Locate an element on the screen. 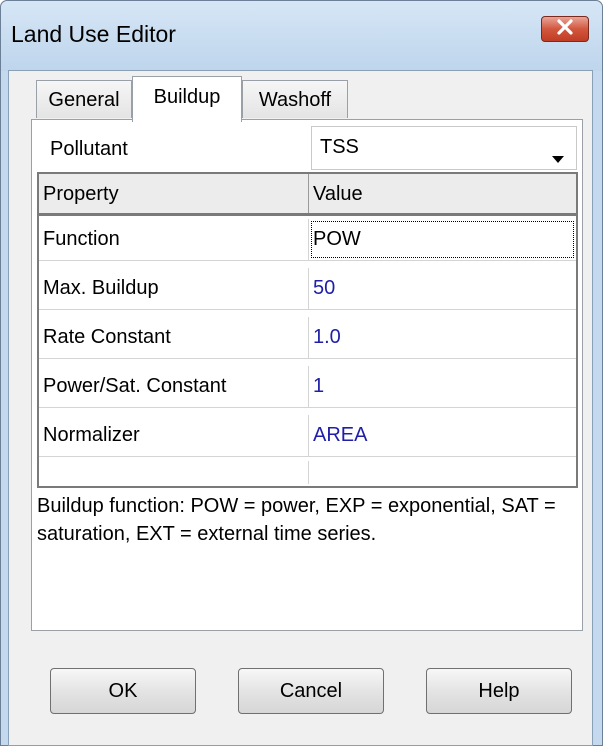  grid-header-row: Property Value is located at coordinates (307, 195).